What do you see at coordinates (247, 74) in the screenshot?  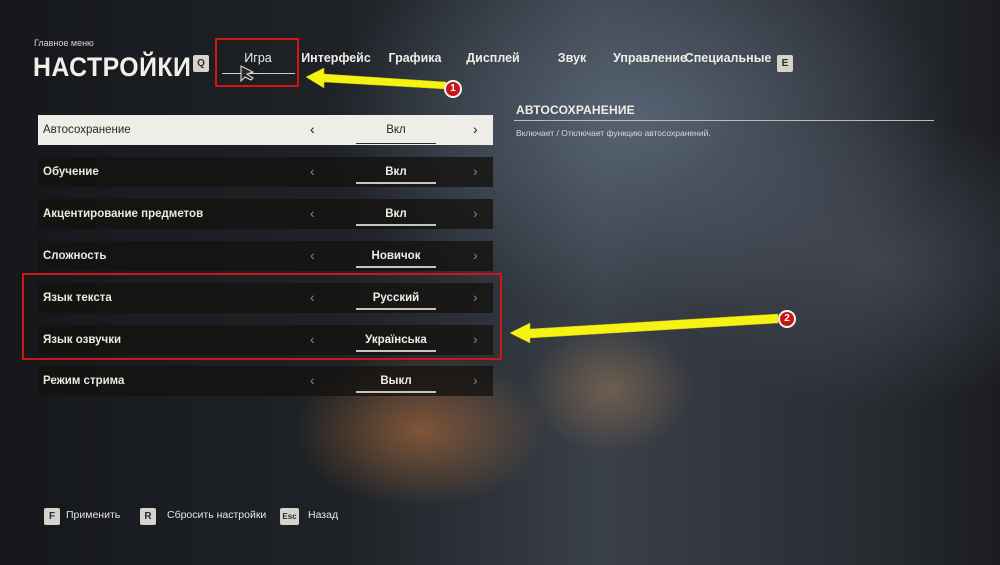 I see `cursor-icon` at bounding box center [247, 74].